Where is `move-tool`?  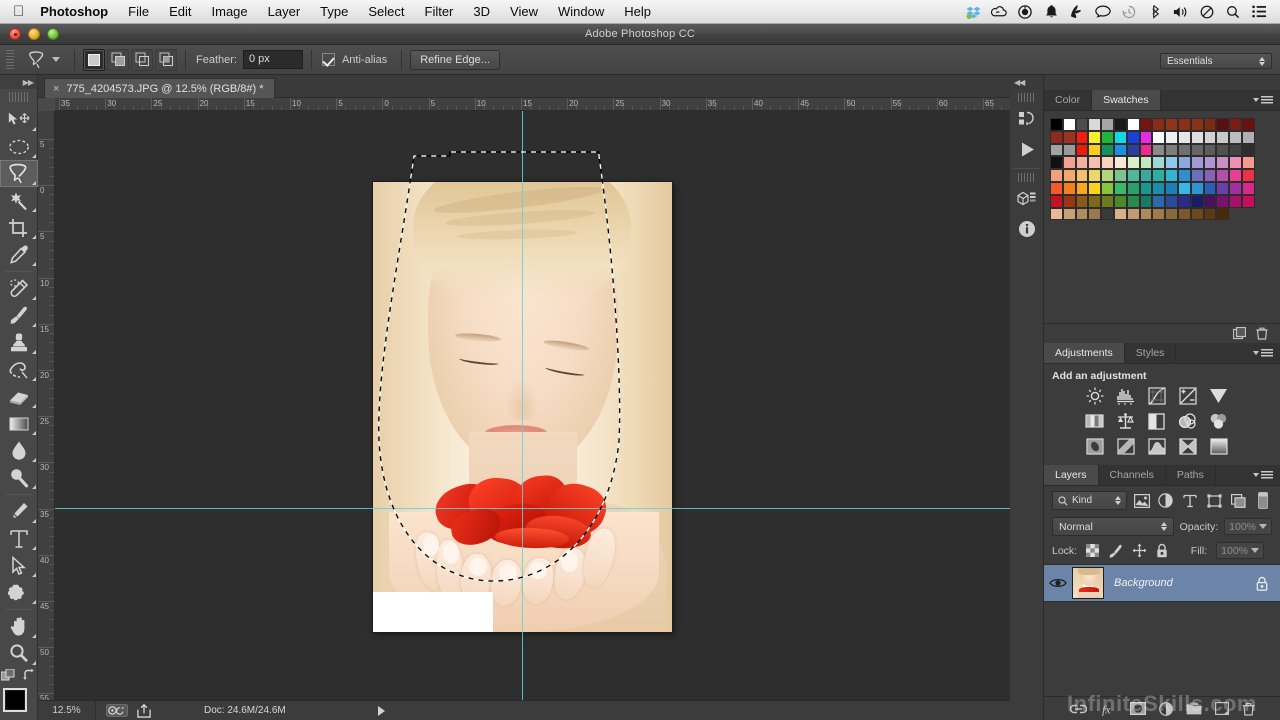 move-tool is located at coordinates (19, 119).